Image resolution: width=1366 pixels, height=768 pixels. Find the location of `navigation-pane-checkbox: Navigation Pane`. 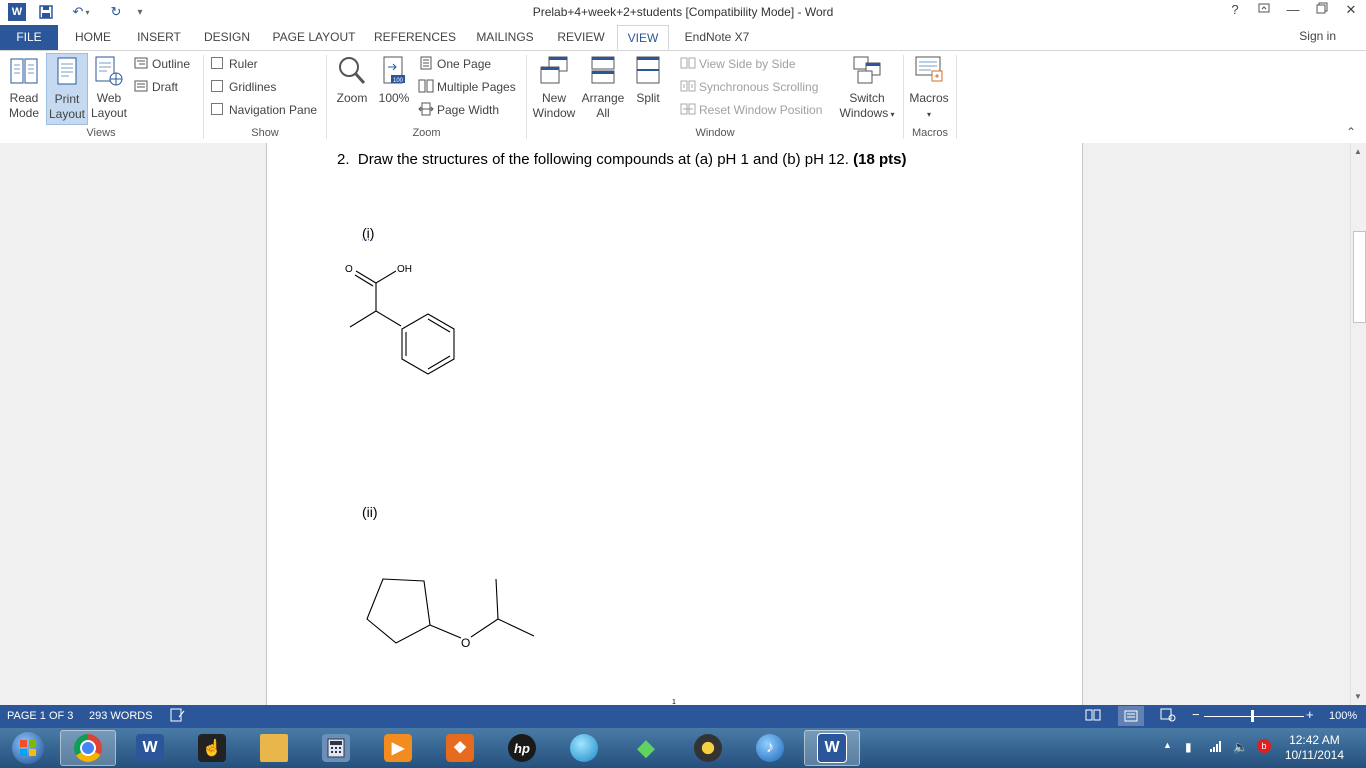

navigation-pane-checkbox: Navigation Pane is located at coordinates (264, 110).